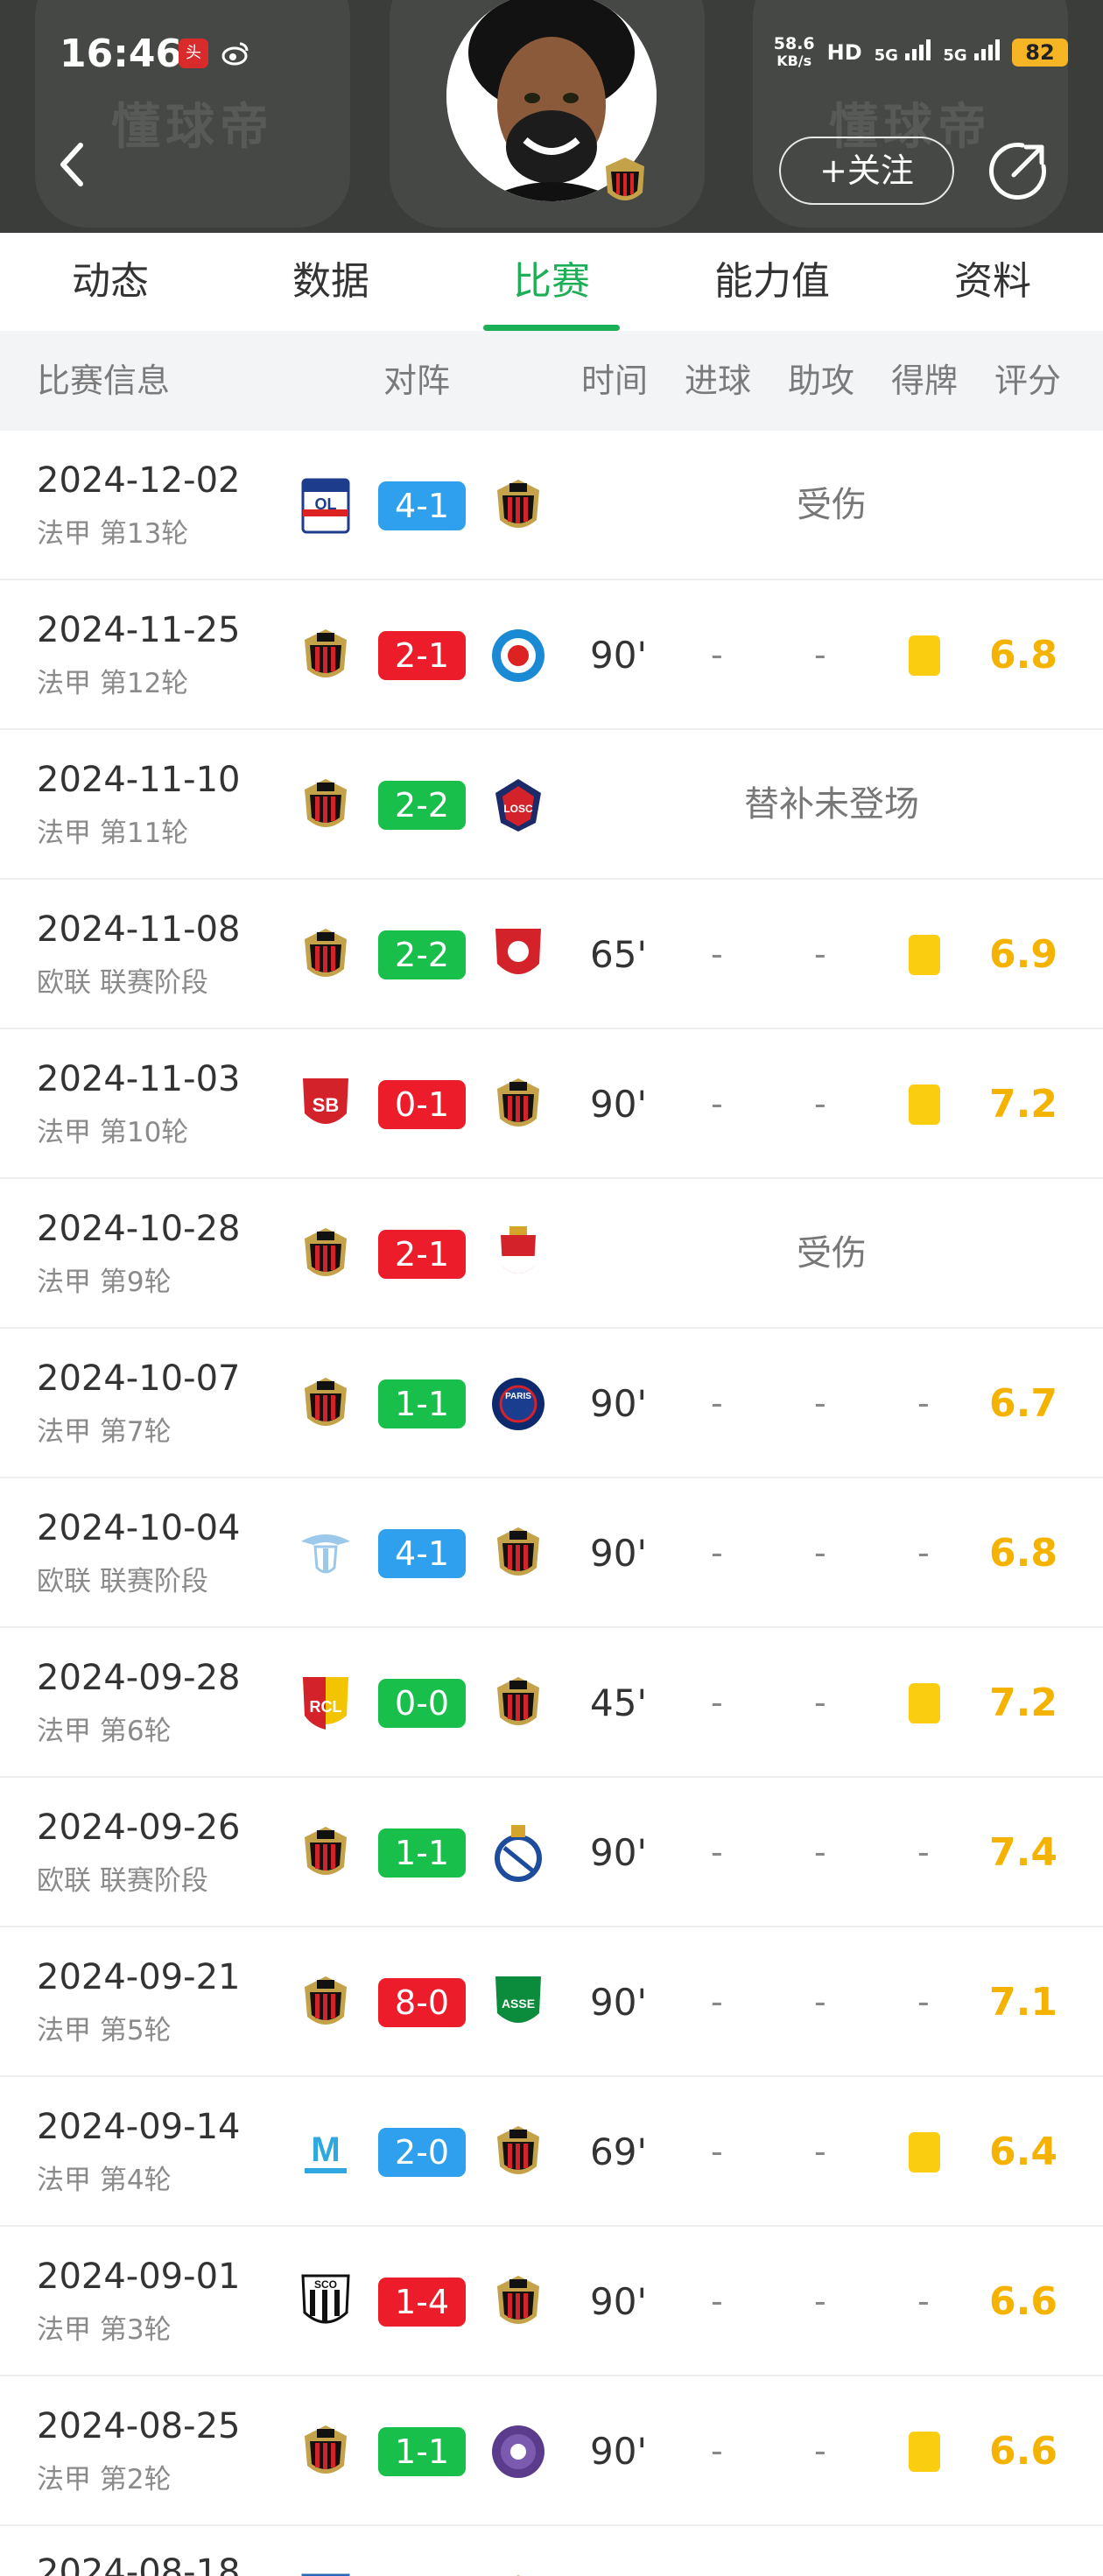 This screenshot has width=1103, height=2576. I want to click on back-button, so click(71, 165).